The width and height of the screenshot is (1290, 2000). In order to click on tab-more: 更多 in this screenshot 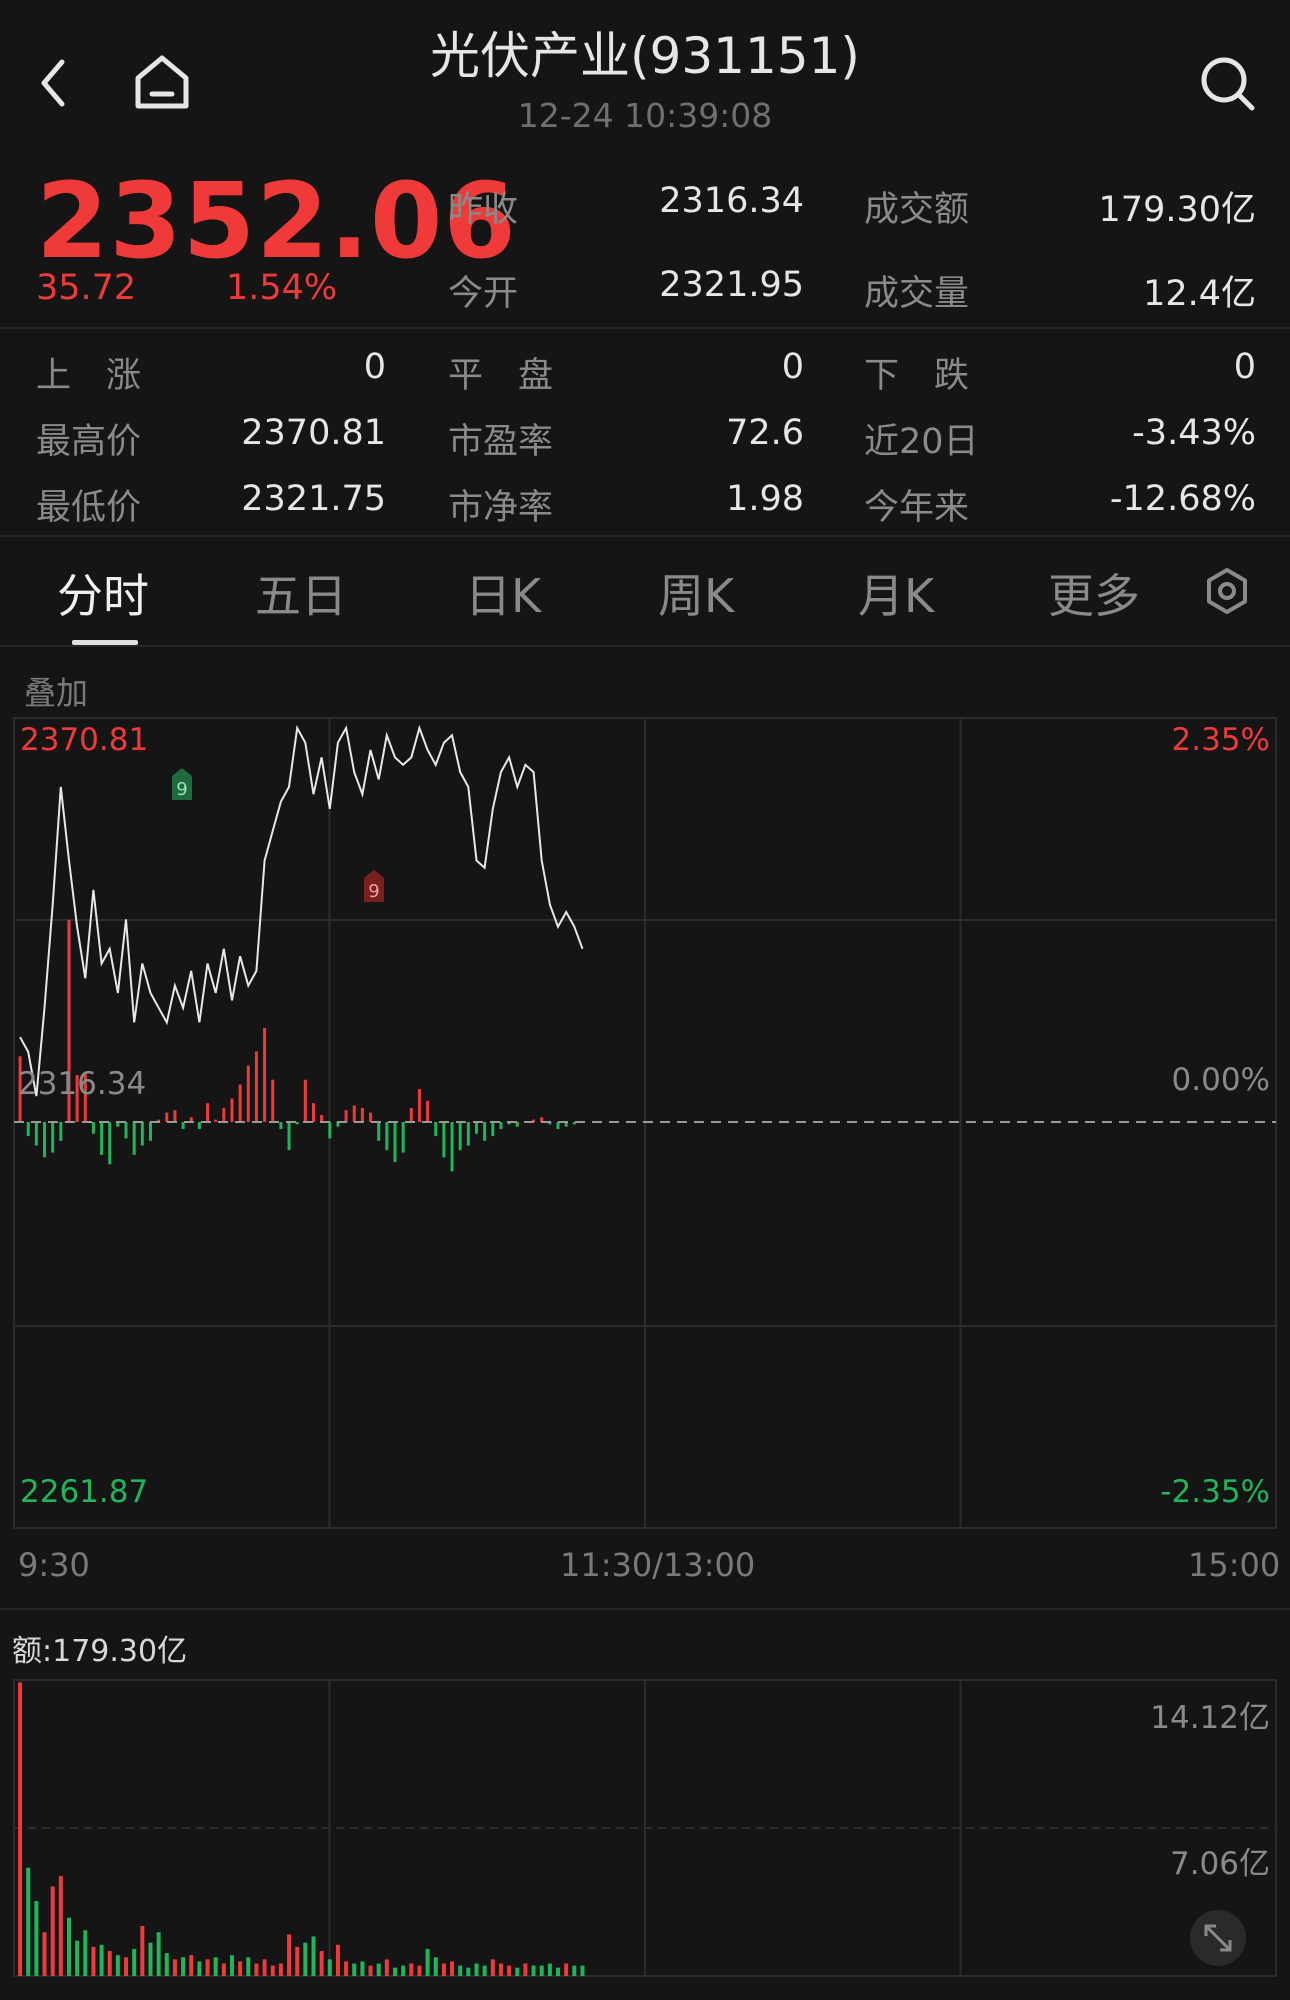, I will do `click(1094, 593)`.